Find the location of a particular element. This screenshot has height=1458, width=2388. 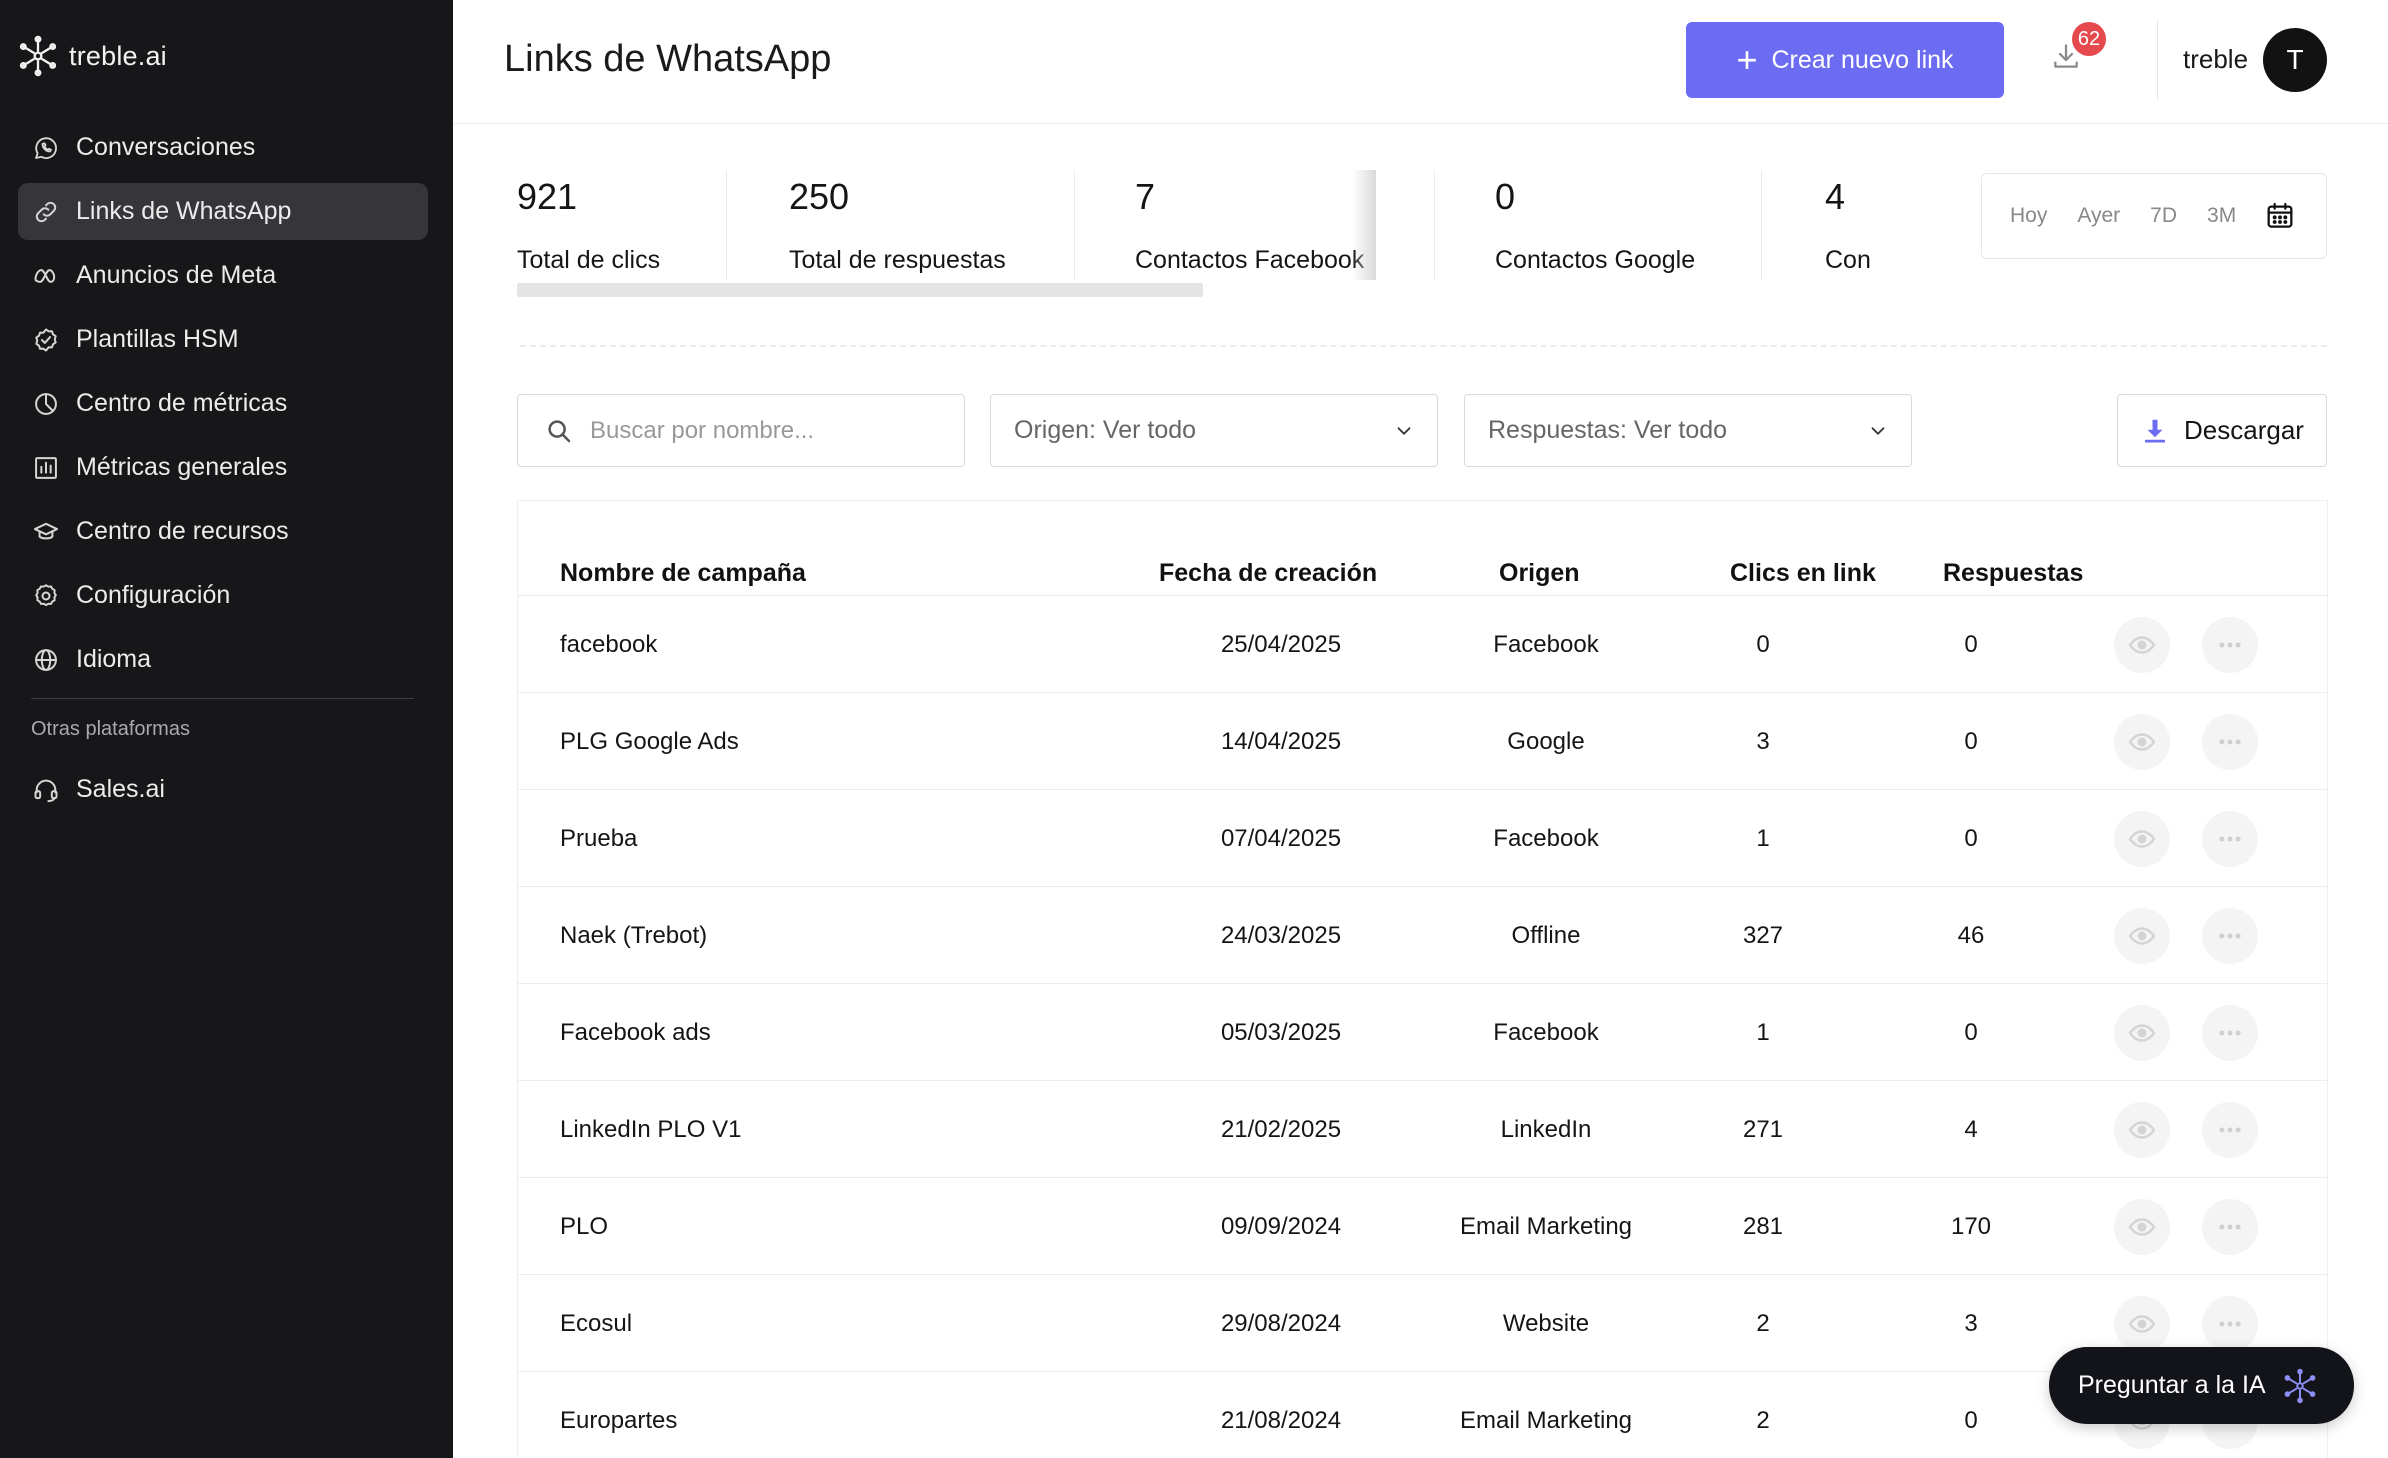

sidebar-item-label: Centro de recursos is located at coordinates (182, 531).